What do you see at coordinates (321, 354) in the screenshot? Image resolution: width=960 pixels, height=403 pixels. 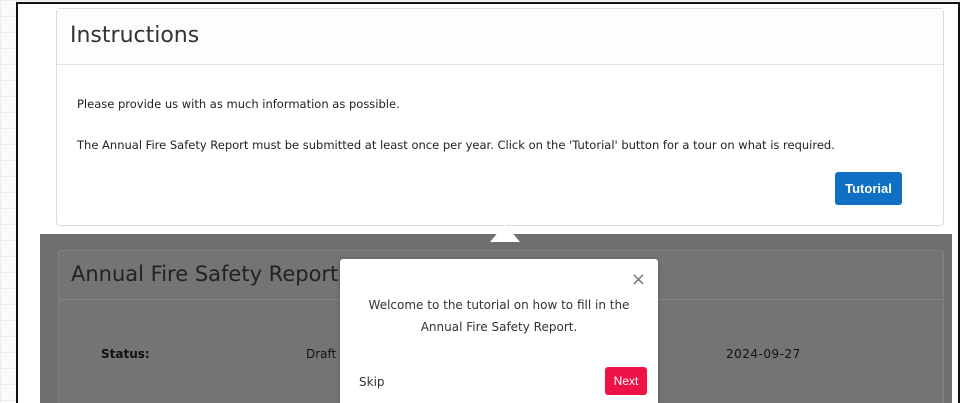 I see `status-value: Draft` at bounding box center [321, 354].